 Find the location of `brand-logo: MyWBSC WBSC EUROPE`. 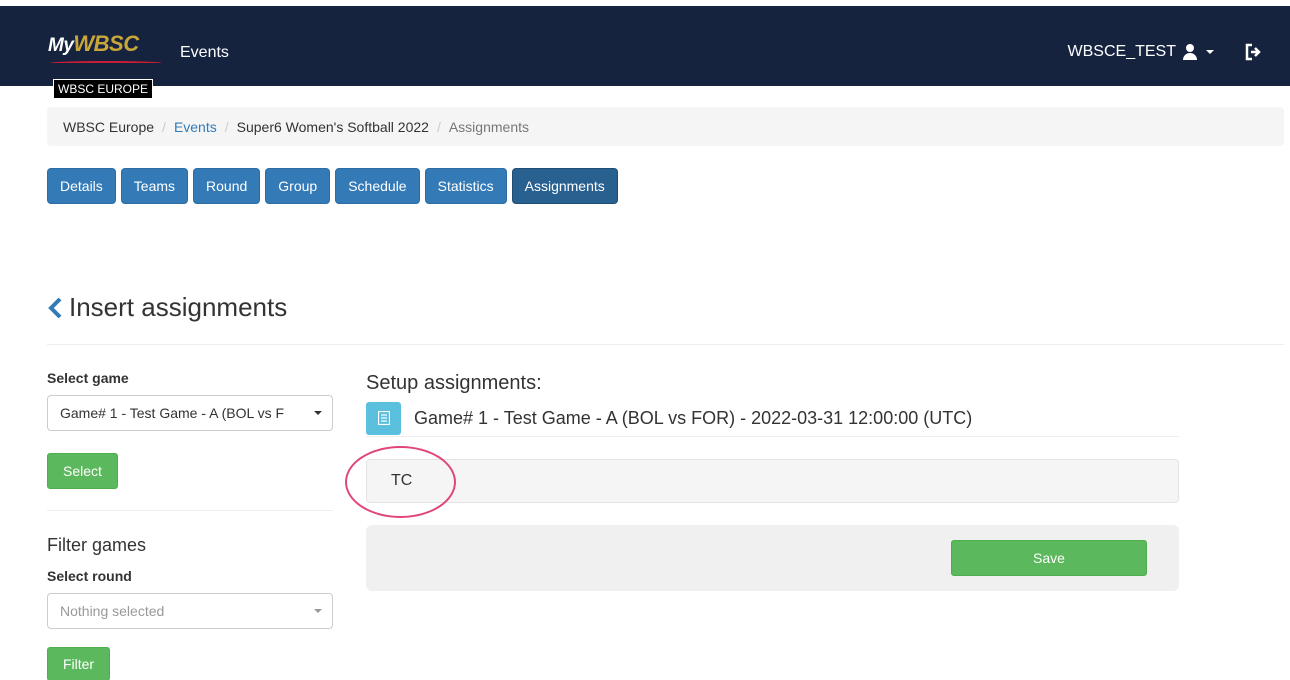

brand-logo: MyWBSC WBSC EUROPE is located at coordinates (105, 65).